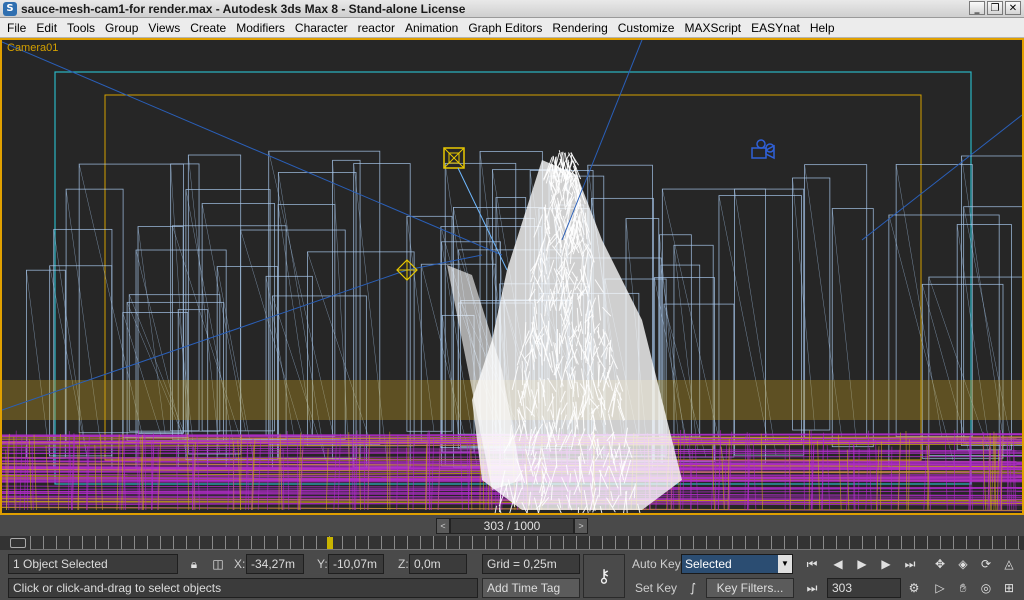 Image resolution: width=1024 pixels, height=600 pixels. Describe the element at coordinates (986, 564) in the screenshot. I see `roll-camera-icon: ⟳` at that location.